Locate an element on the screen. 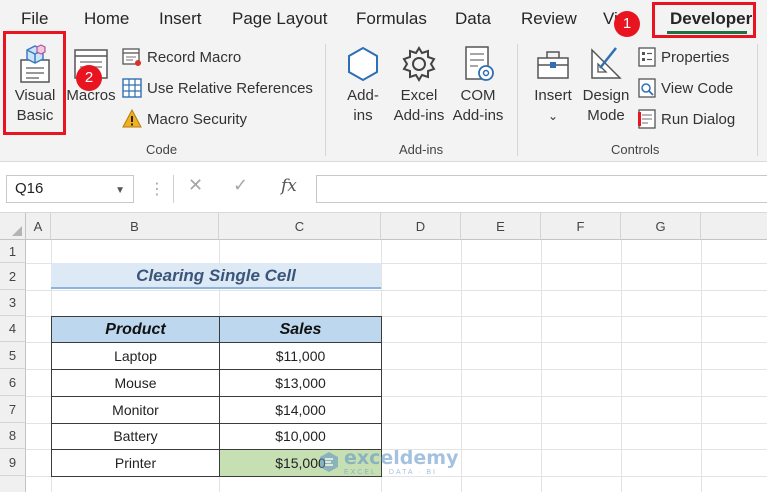  column-header-g: G is located at coordinates (661, 226).